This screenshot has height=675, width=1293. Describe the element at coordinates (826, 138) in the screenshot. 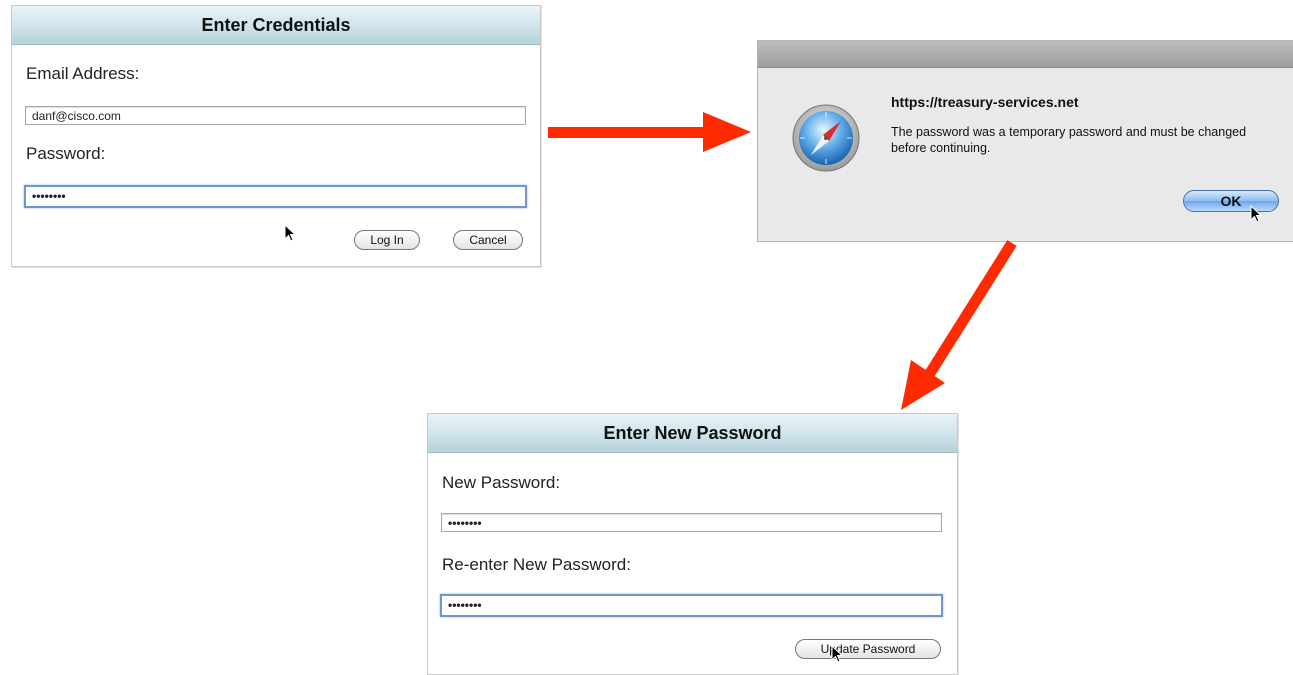

I see `safari-compass-icon` at that location.